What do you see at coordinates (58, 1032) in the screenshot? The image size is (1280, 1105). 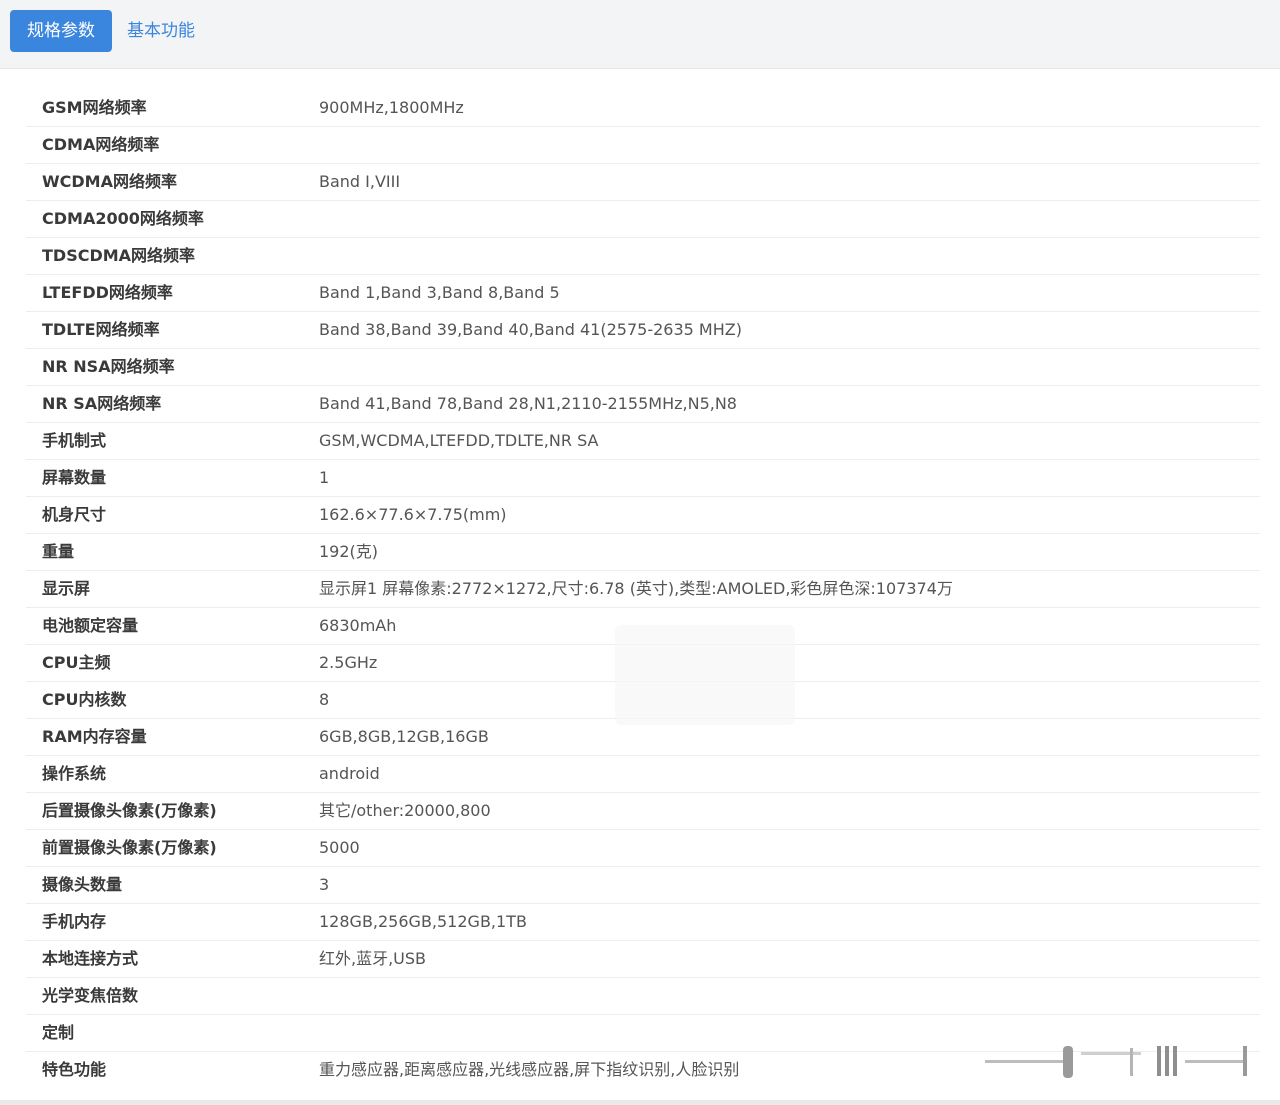 I see `spec-key: 定制` at bounding box center [58, 1032].